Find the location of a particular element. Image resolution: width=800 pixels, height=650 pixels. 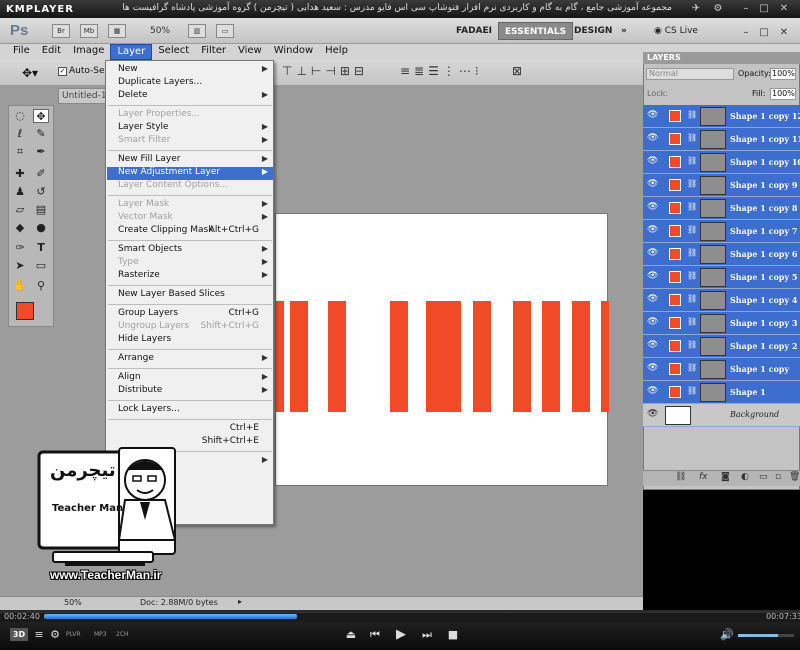

view-extras-button: ▦ is located at coordinates (117, 31).